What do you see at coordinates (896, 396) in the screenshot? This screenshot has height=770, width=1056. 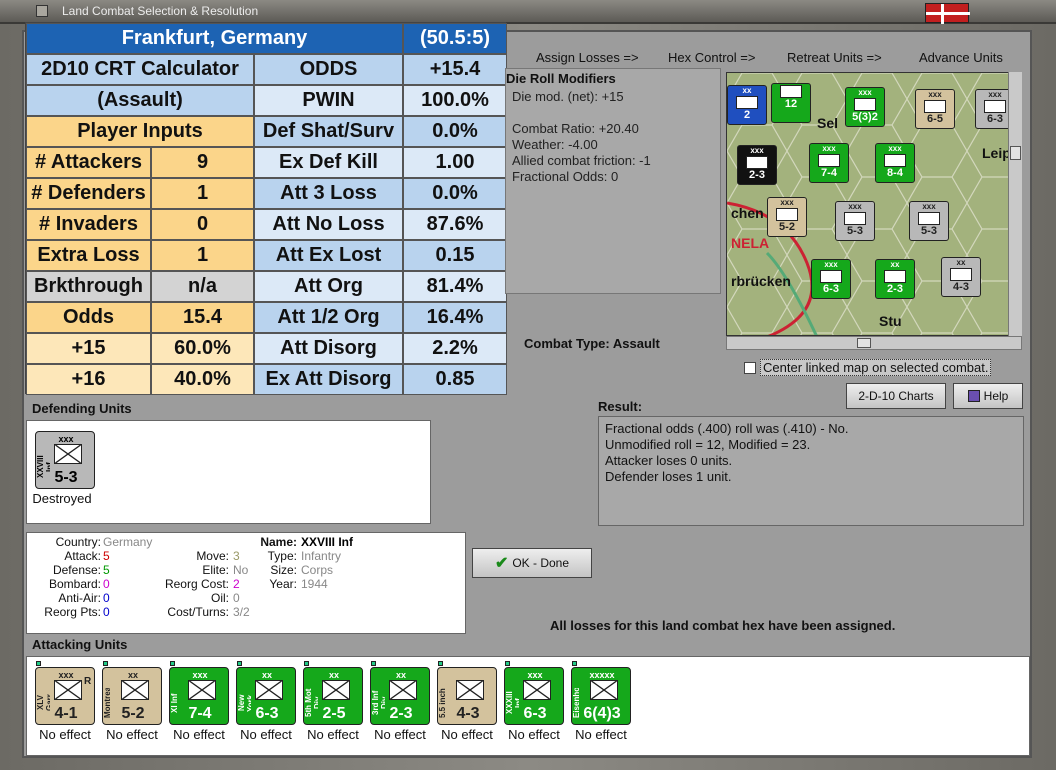 I see `charts-button: 2-D-10 Charts` at bounding box center [896, 396].